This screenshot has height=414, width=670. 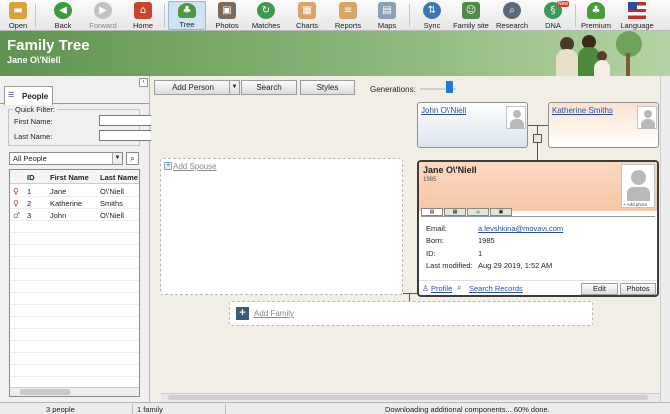 I want to click on styles-button: Styles, so click(x=327, y=87).